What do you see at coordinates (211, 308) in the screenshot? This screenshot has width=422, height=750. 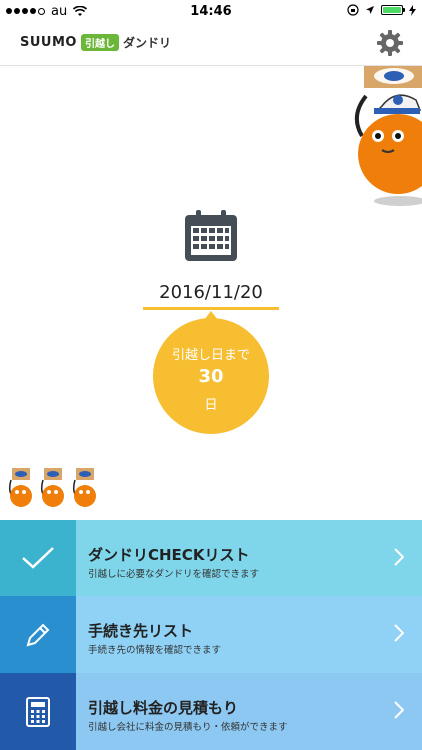 I see `date-underline` at bounding box center [211, 308].